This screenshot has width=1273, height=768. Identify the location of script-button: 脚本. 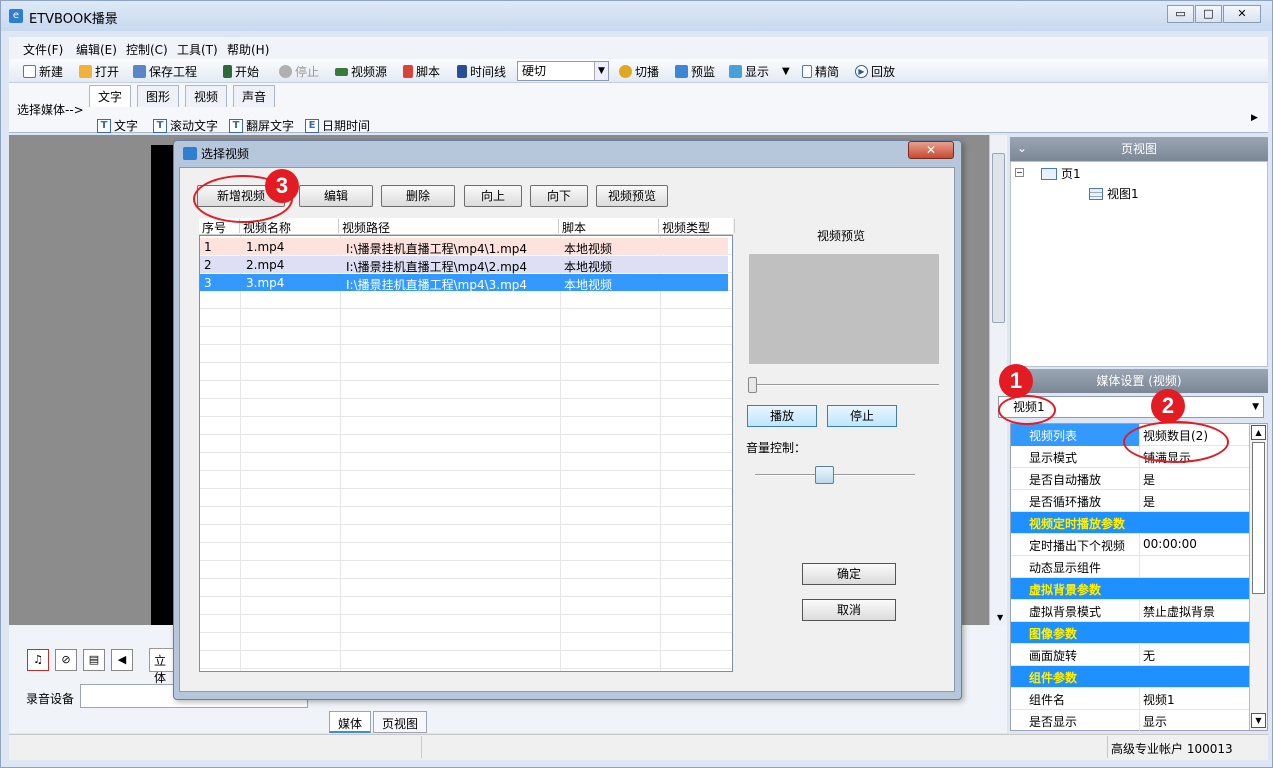
(421, 71).